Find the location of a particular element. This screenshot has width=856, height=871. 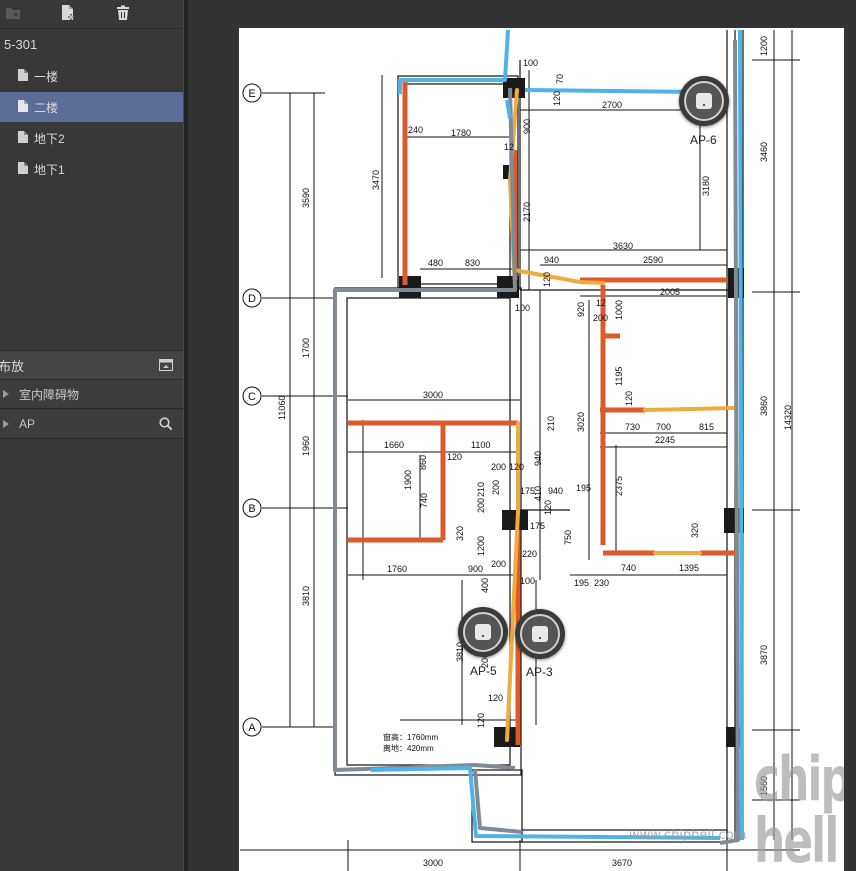

dimension-text: 3470 is located at coordinates (376, 180).